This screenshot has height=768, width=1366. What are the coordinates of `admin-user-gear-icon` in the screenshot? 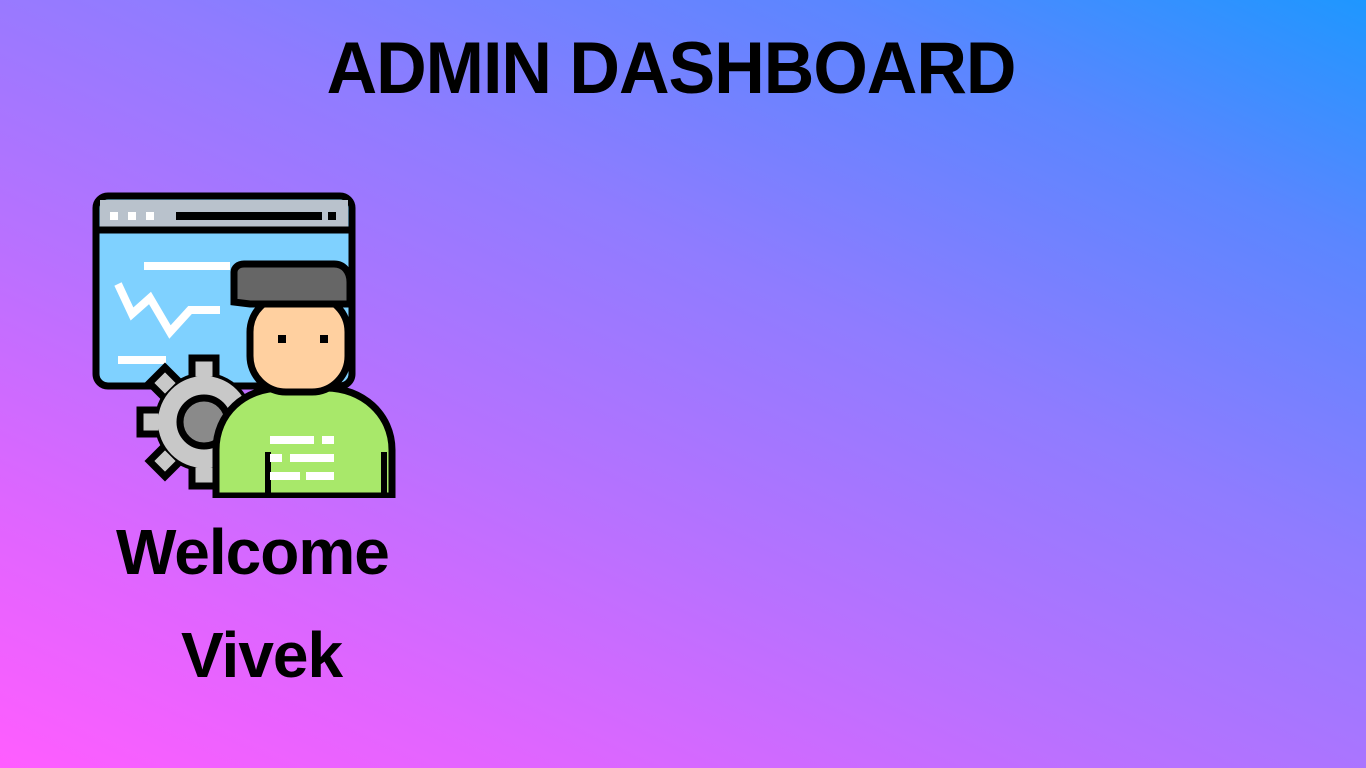 It's located at (244, 345).